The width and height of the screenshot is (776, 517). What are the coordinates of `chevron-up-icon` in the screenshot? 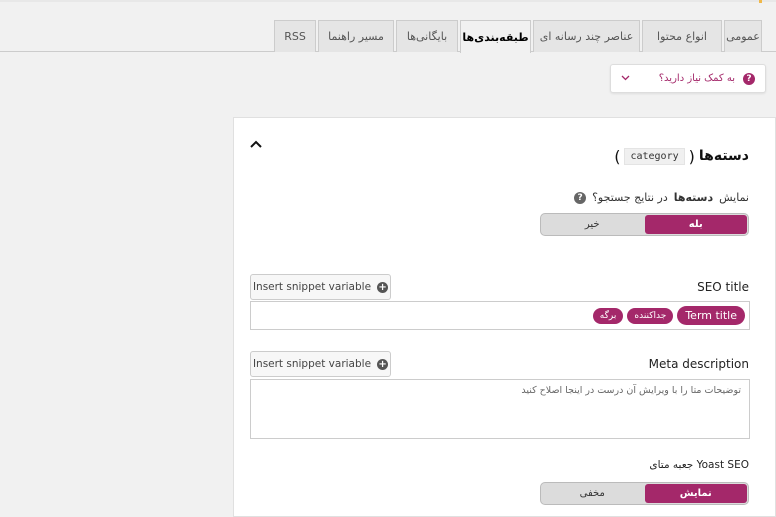 It's located at (256, 144).